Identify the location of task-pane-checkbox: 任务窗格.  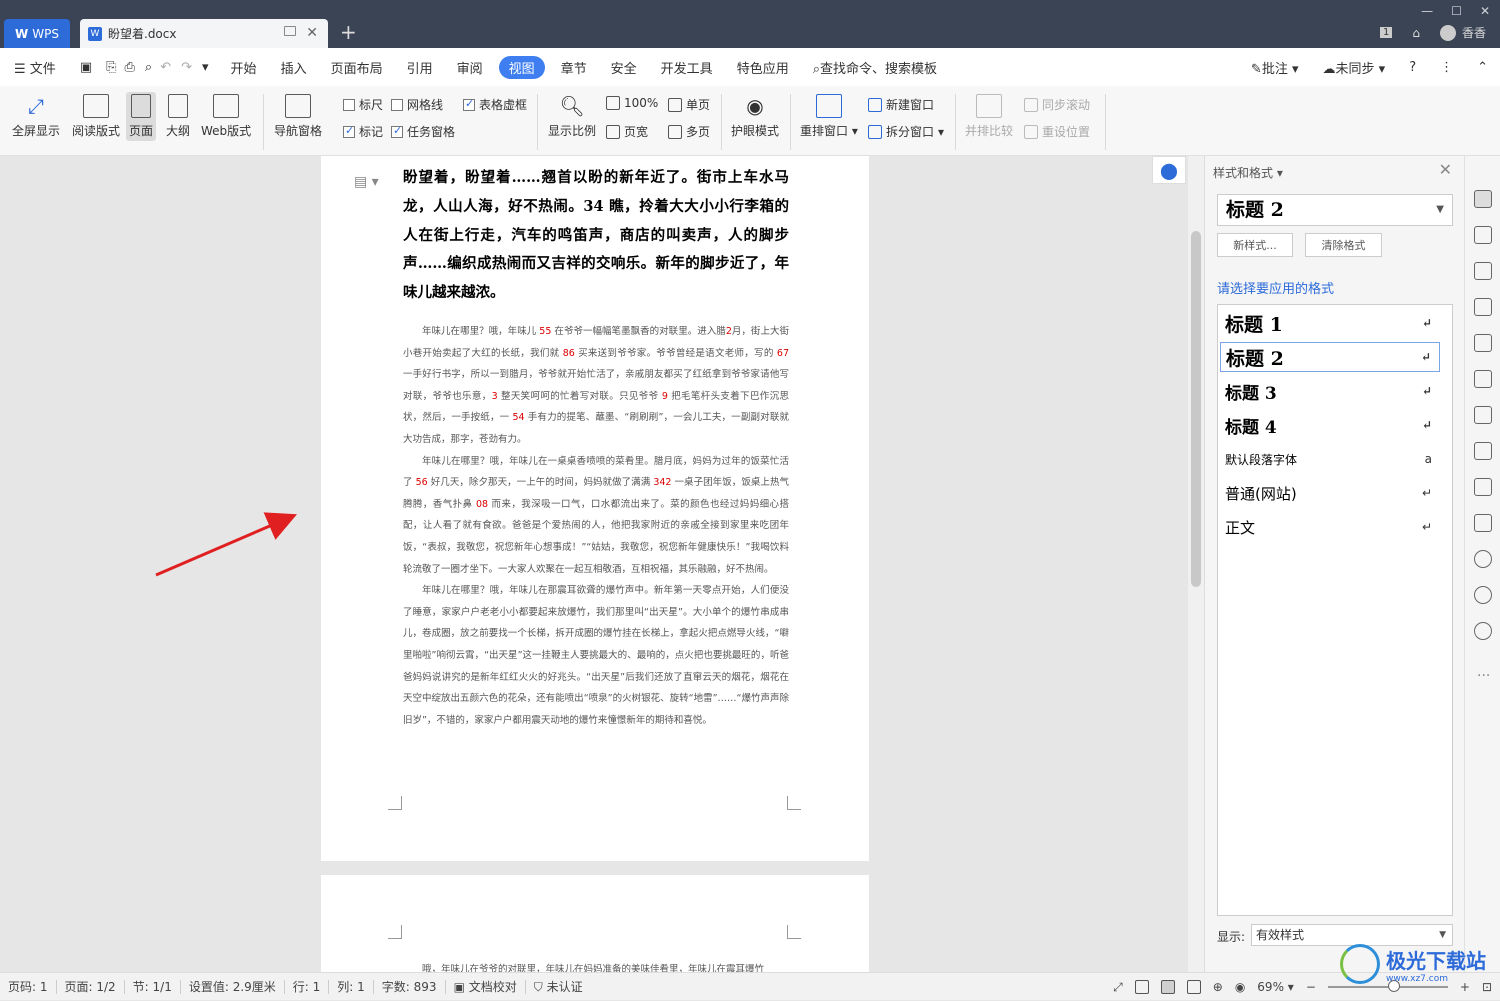
(423, 131).